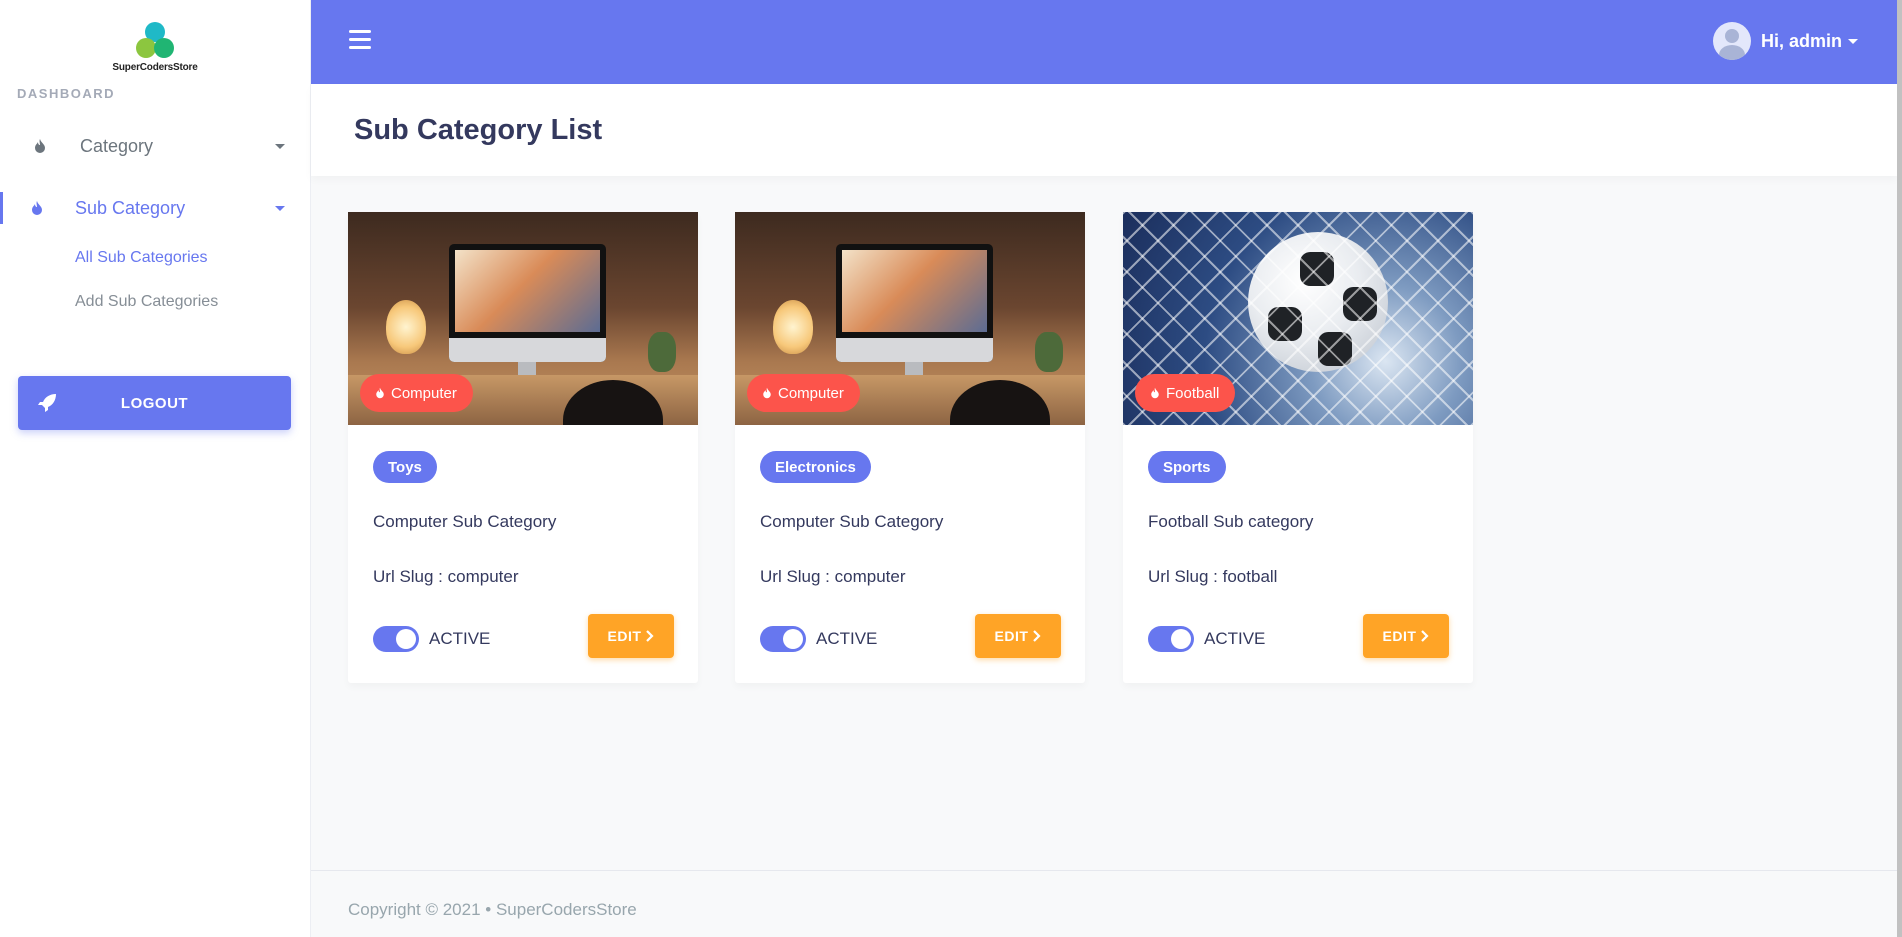 This screenshot has height=937, width=1902. I want to click on user-greeting: Hi, admin, so click(1802, 40).